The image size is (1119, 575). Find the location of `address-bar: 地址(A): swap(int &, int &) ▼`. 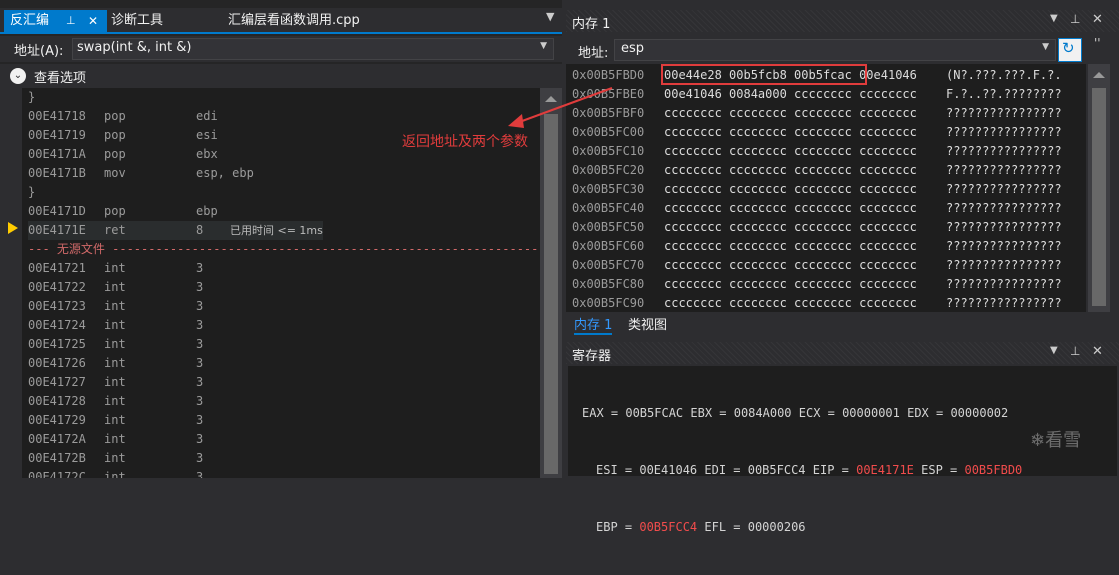

address-bar: 地址(A): swap(int &, int &) ▼ is located at coordinates (281, 49).